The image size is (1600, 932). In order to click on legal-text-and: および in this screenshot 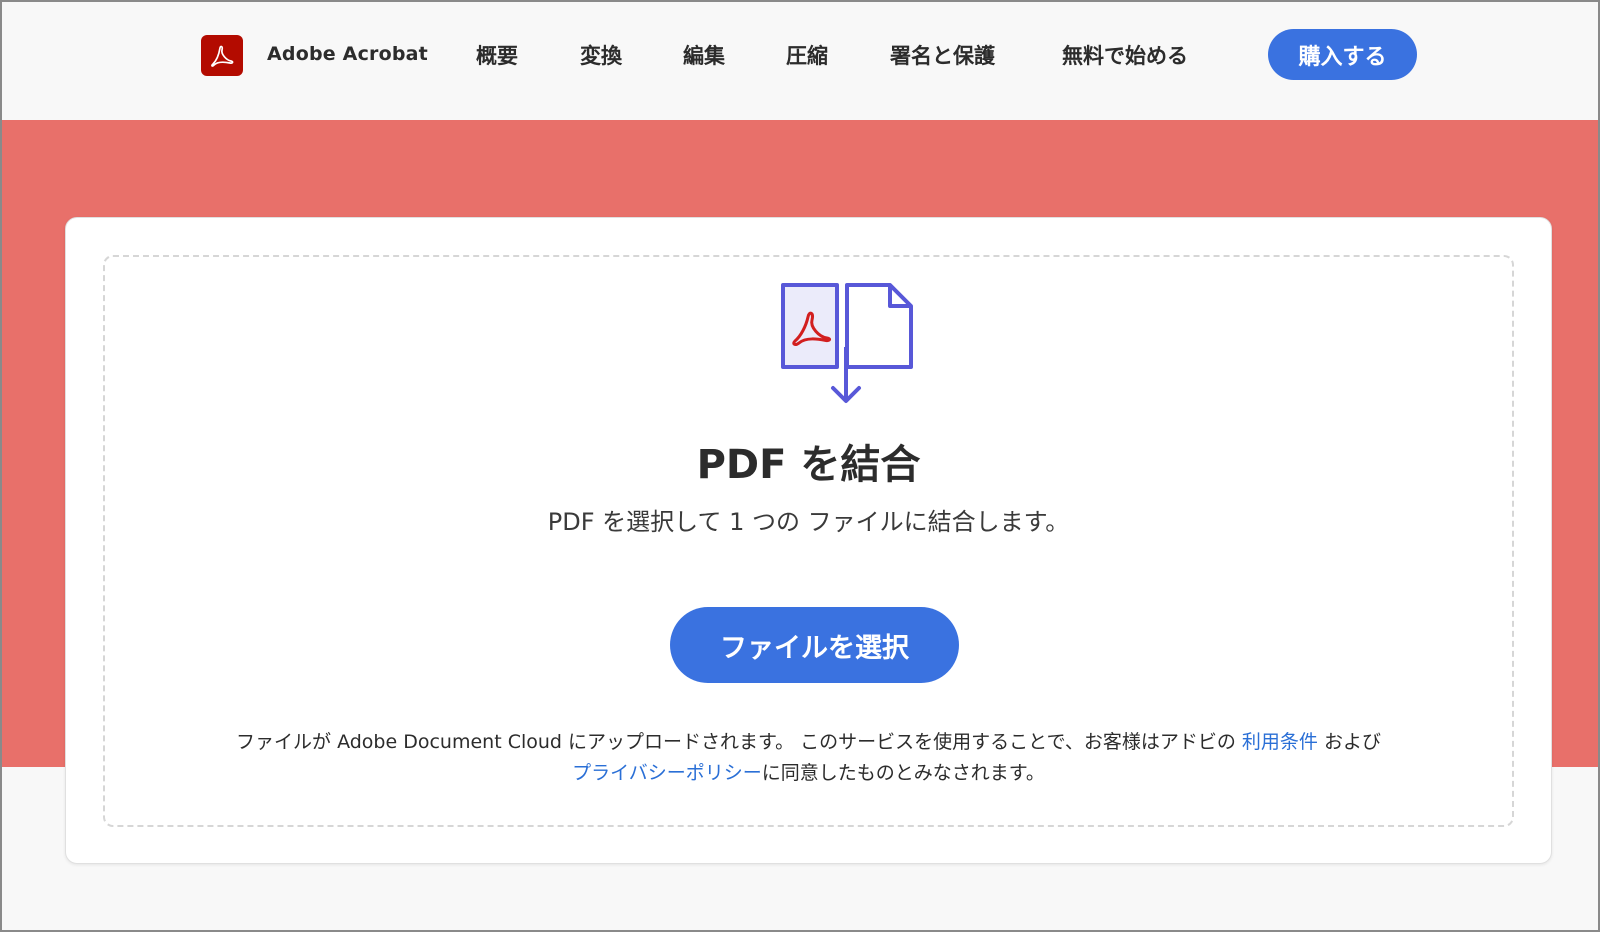, I will do `click(1352, 742)`.